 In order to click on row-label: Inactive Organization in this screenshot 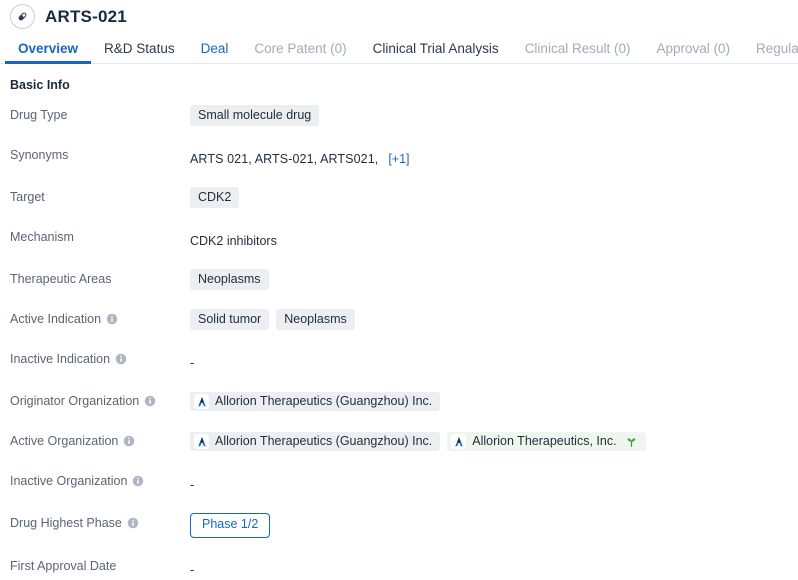, I will do `click(100, 479)`.